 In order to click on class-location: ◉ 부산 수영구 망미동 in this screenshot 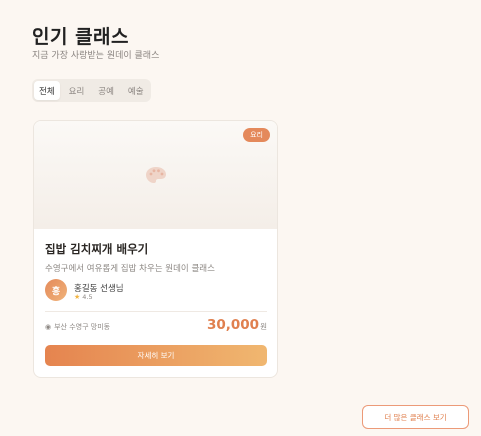, I will do `click(77, 327)`.